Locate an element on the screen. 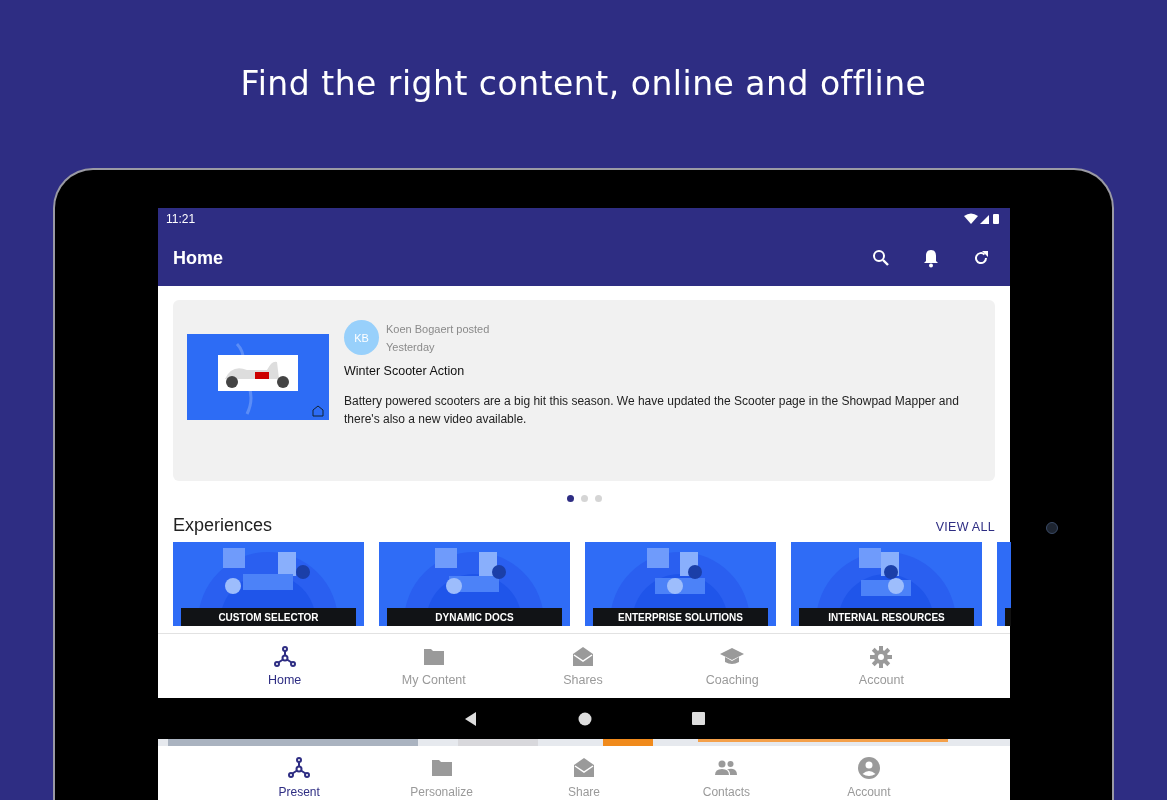 This screenshot has width=1167, height=800. tile-title: ENTERPRISE SOLUTIONS is located at coordinates (680, 617).